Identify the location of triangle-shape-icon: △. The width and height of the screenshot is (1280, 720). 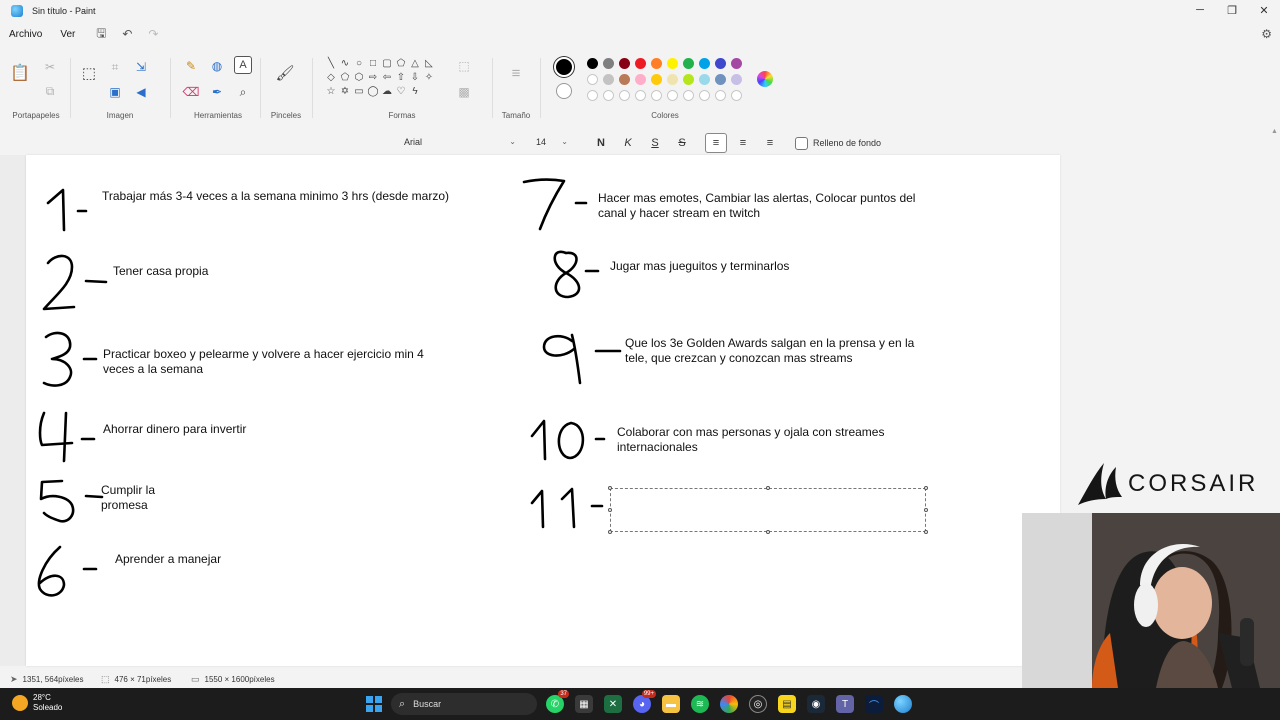
(415, 64).